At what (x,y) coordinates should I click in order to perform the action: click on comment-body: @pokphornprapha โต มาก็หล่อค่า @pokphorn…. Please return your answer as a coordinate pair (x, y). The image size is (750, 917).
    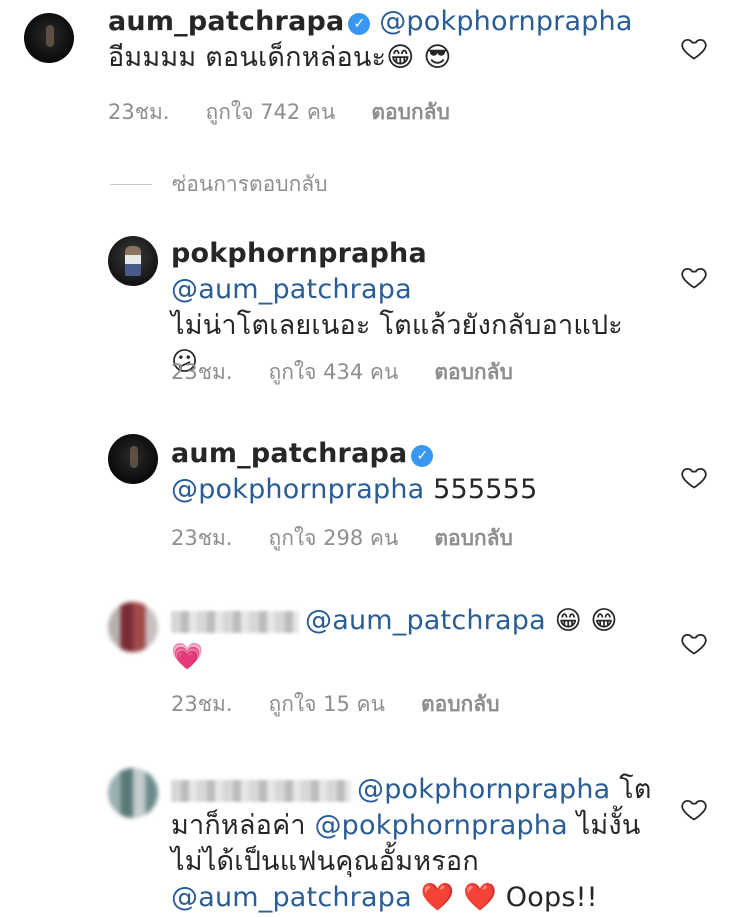
    Looking at the image, I should click on (421, 844).